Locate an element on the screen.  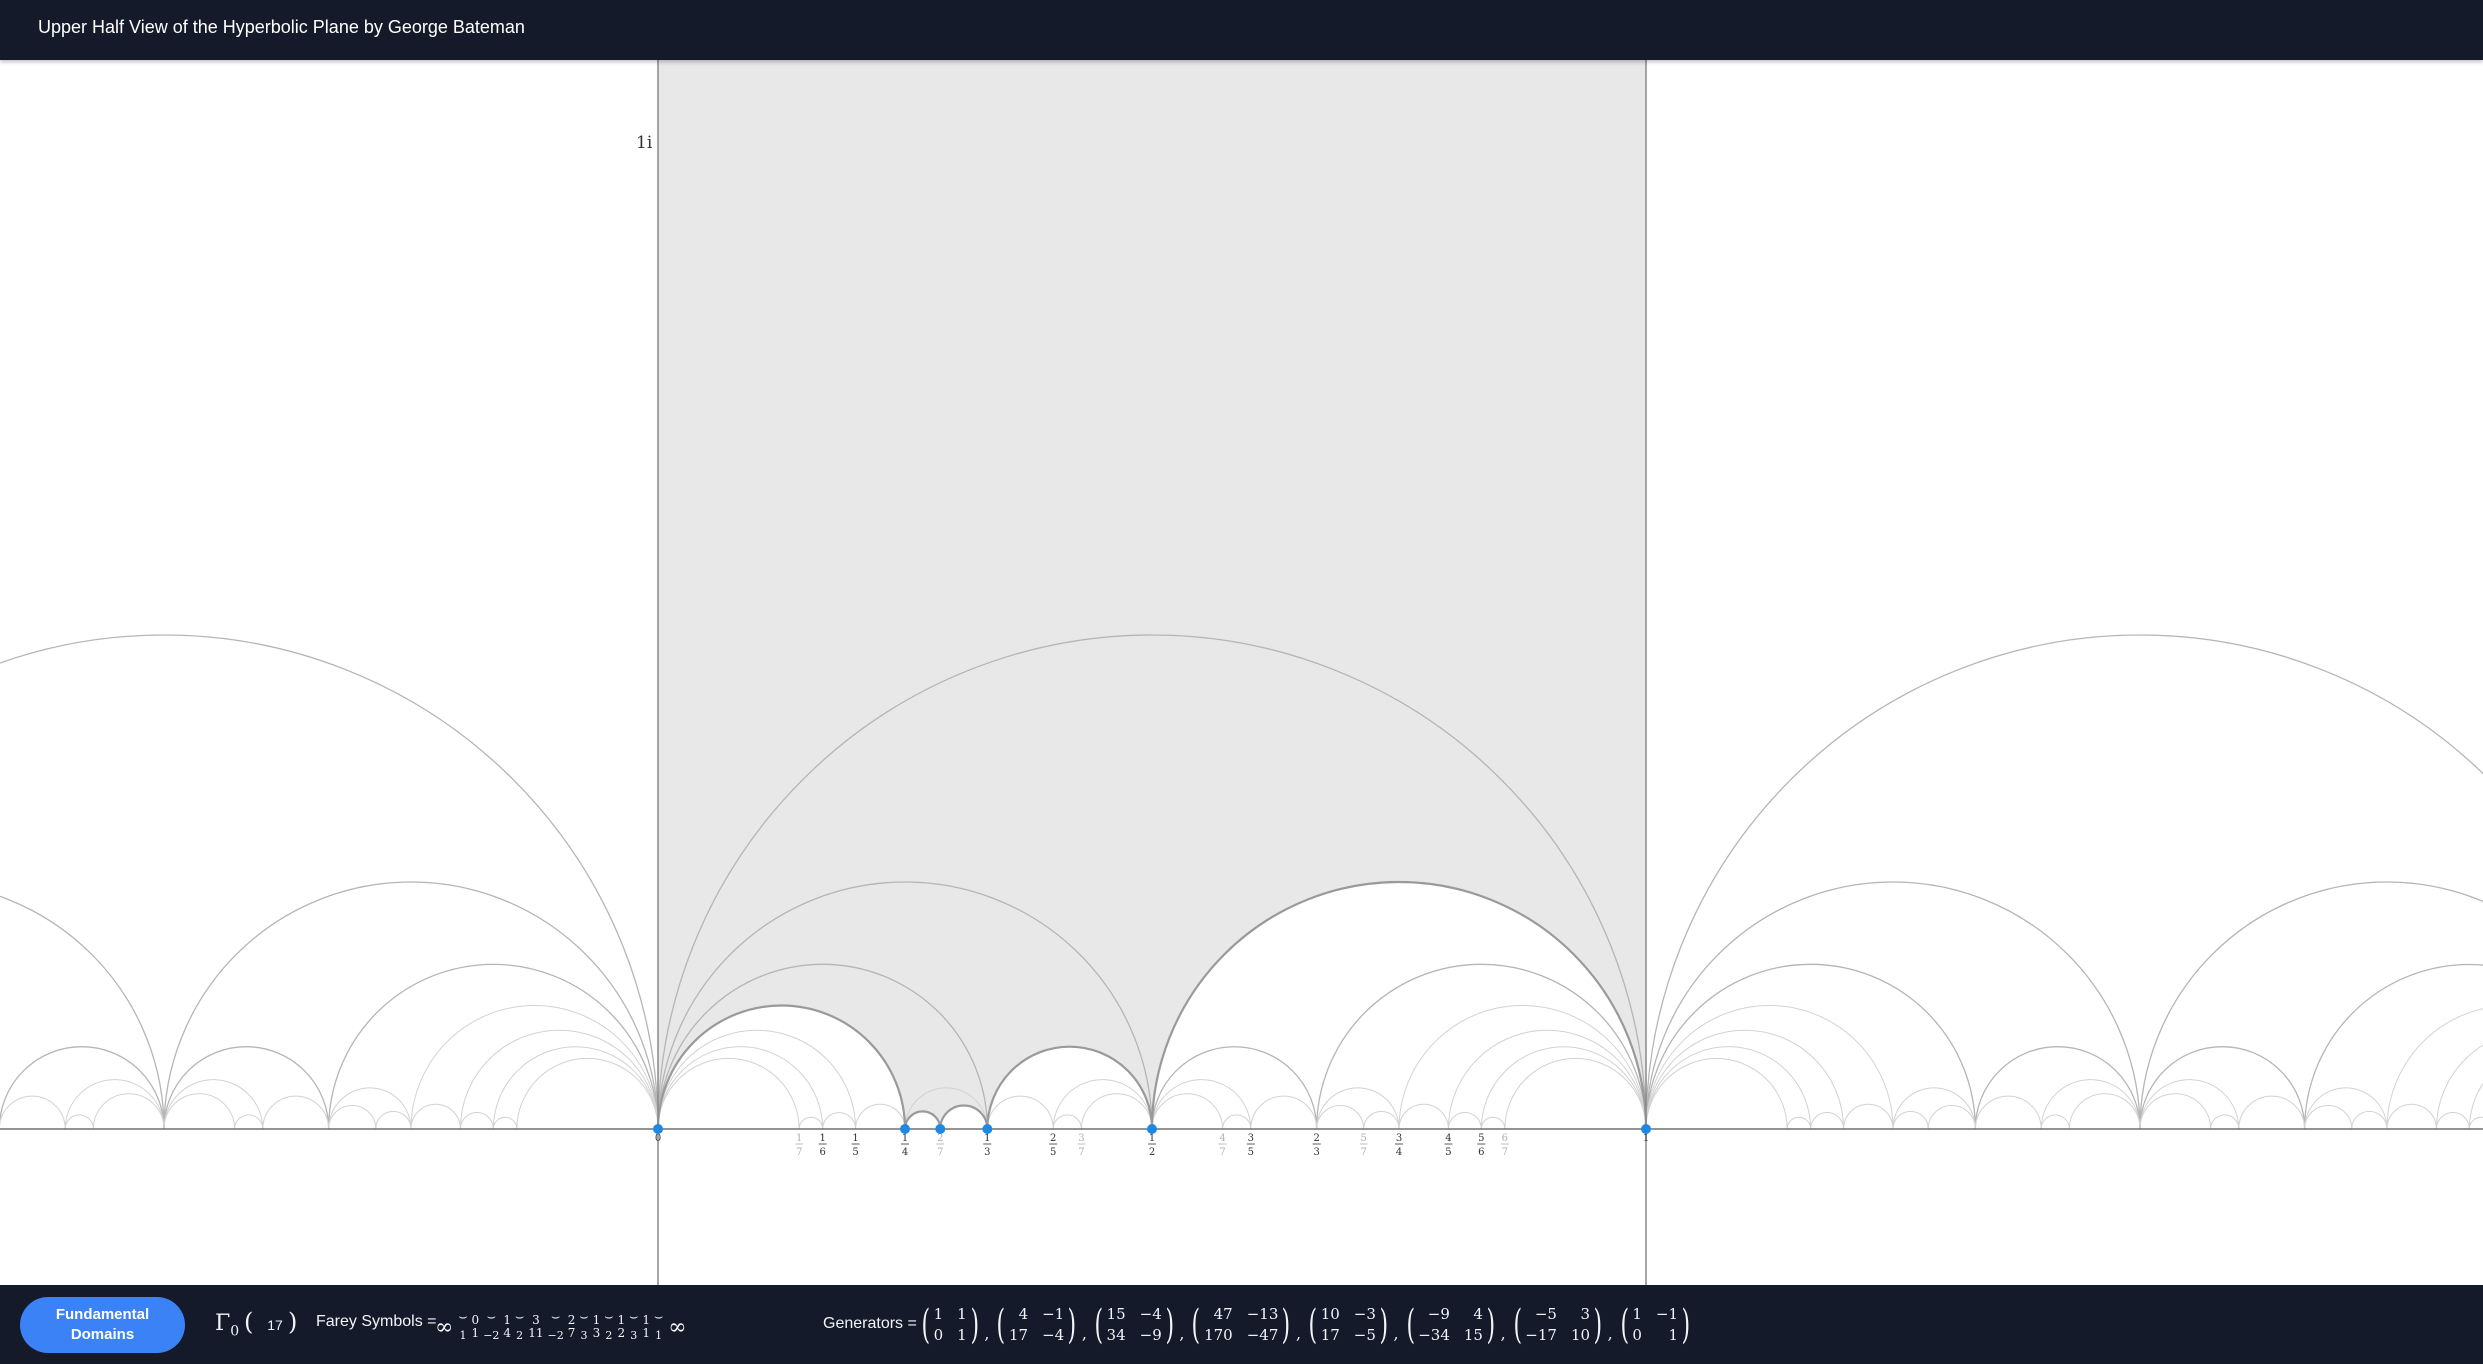
farey-pairing-label: −2 is located at coordinates (491, 1335).